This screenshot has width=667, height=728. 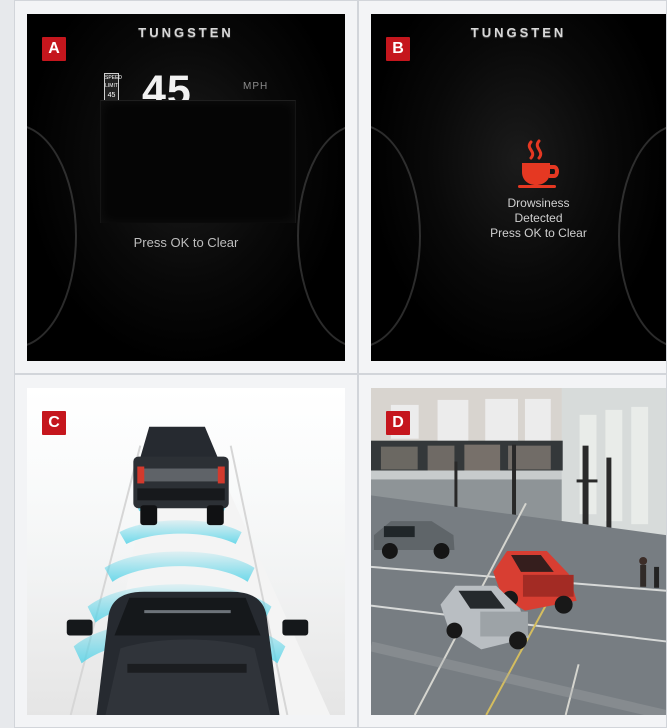 What do you see at coordinates (518, 32) in the screenshot?
I see `instrument-brand-b: TUNGSTEN` at bounding box center [518, 32].